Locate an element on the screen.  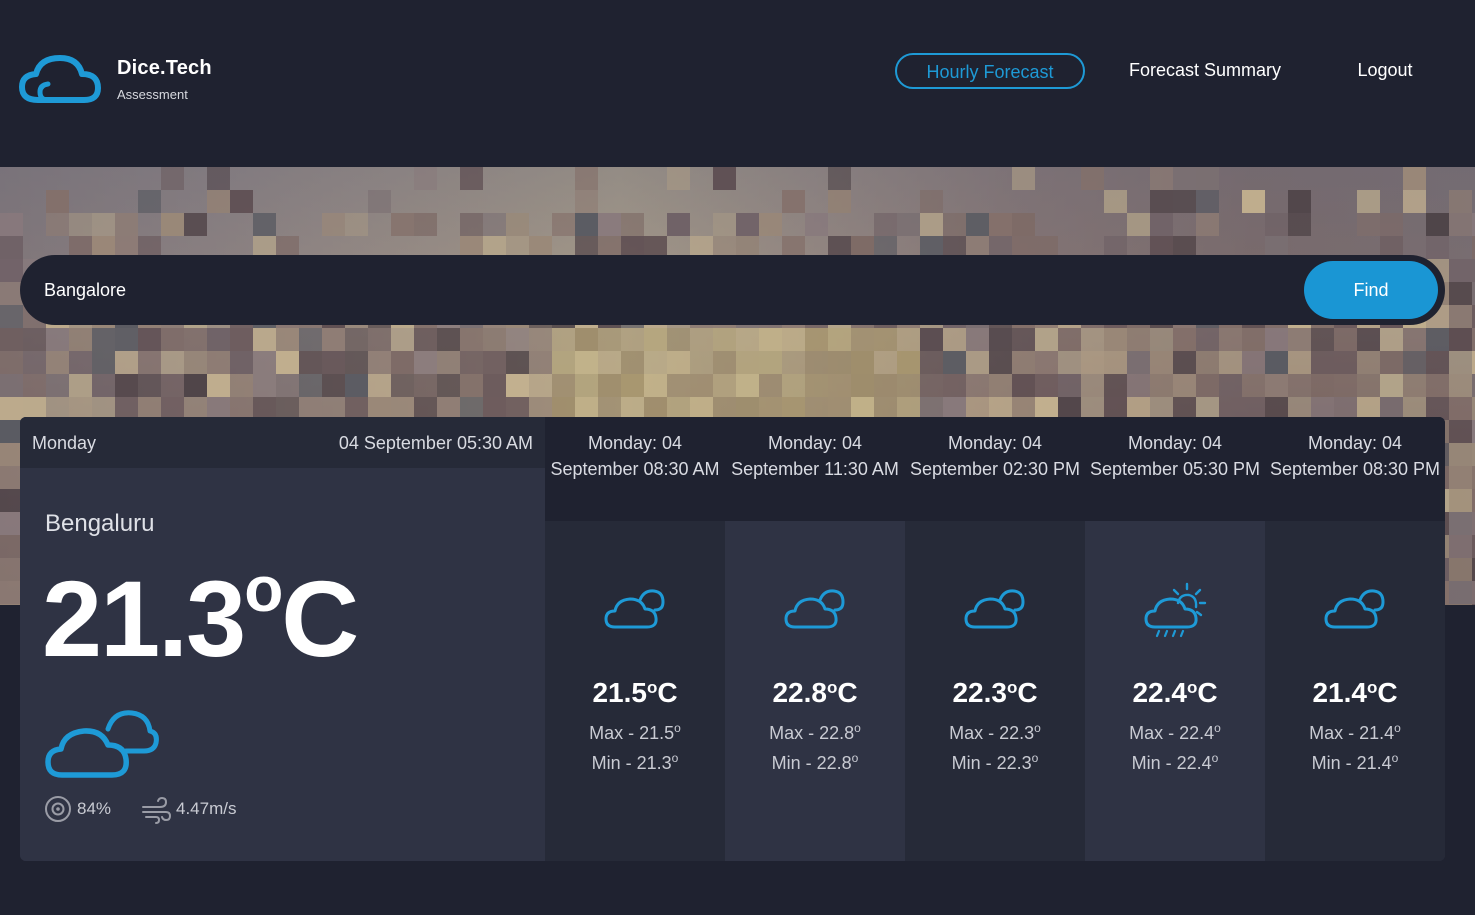
current-temperature: 21.3oC is located at coordinates (200, 615).